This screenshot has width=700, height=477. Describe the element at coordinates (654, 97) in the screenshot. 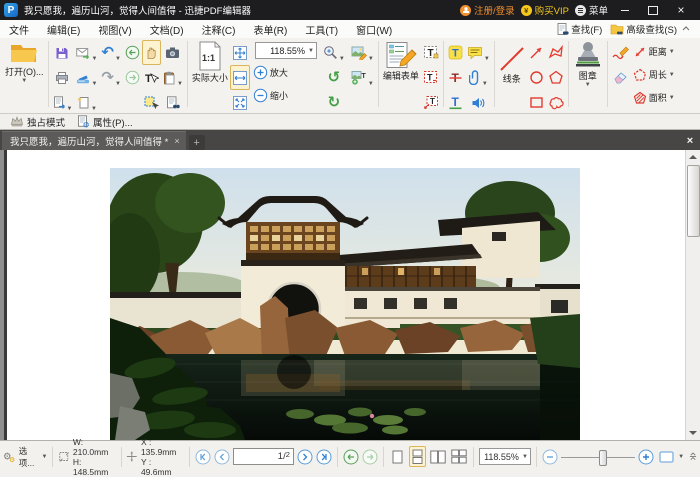

I see `measure-area-button: 面积 ▼` at that location.